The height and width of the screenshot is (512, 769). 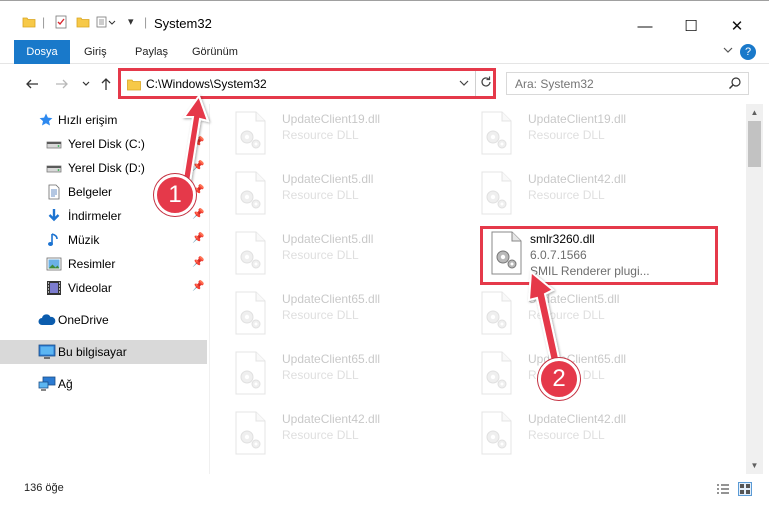 What do you see at coordinates (61, 22) in the screenshot?
I see `properties-icon` at bounding box center [61, 22].